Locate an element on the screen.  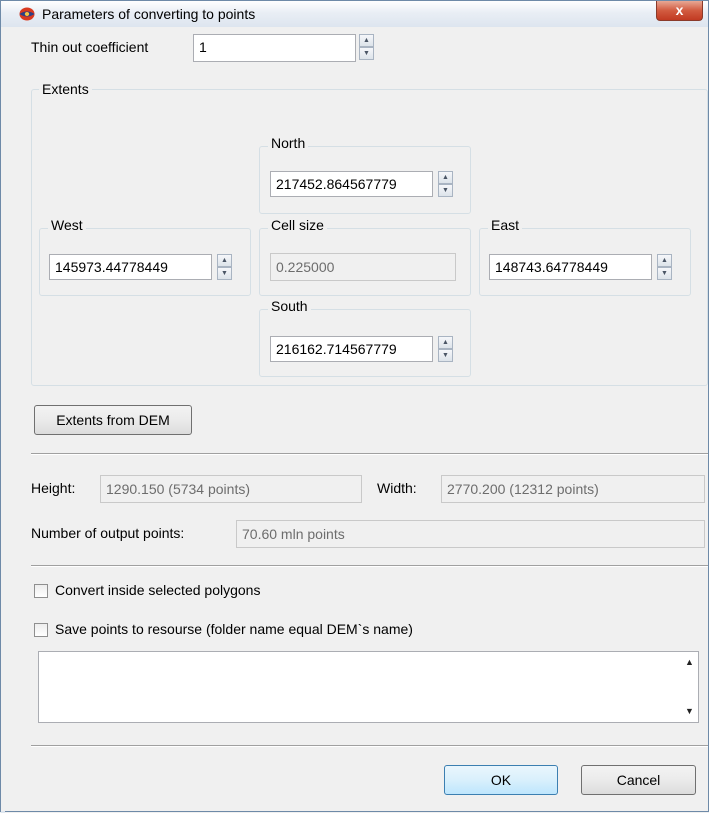
ok-button: OK is located at coordinates (501, 780).